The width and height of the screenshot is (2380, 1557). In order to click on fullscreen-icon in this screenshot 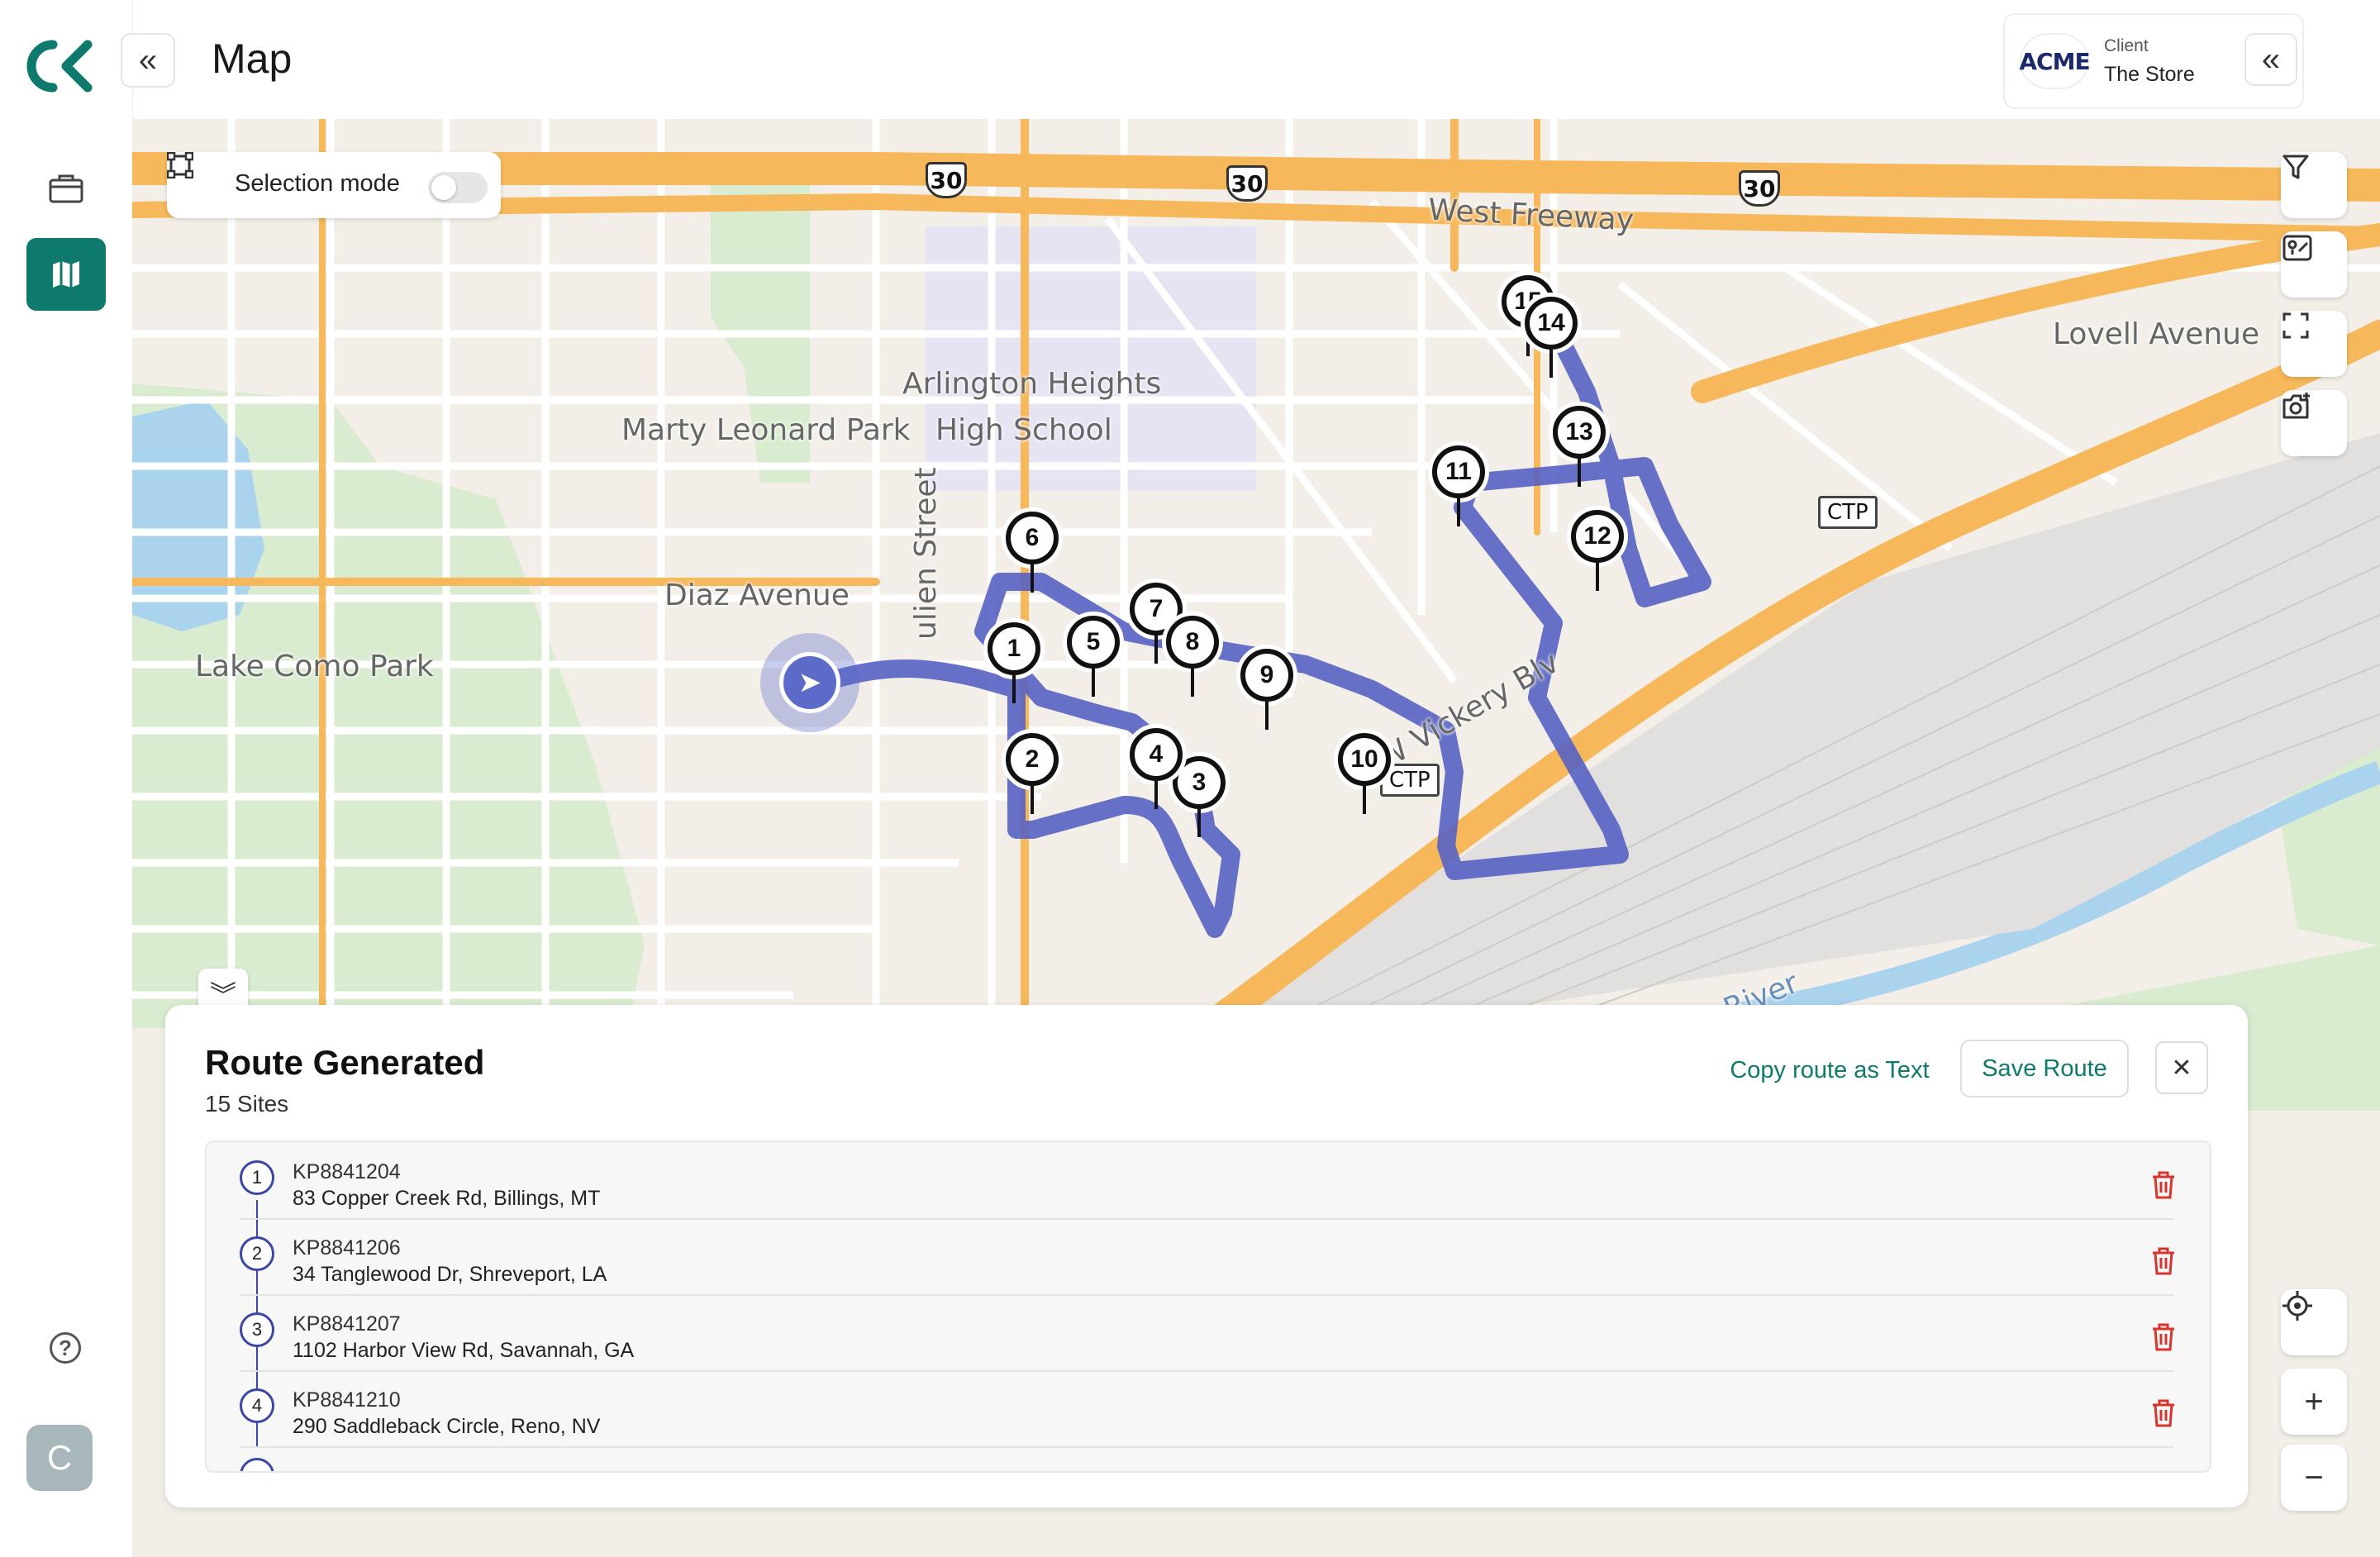, I will do `click(2295, 325)`.